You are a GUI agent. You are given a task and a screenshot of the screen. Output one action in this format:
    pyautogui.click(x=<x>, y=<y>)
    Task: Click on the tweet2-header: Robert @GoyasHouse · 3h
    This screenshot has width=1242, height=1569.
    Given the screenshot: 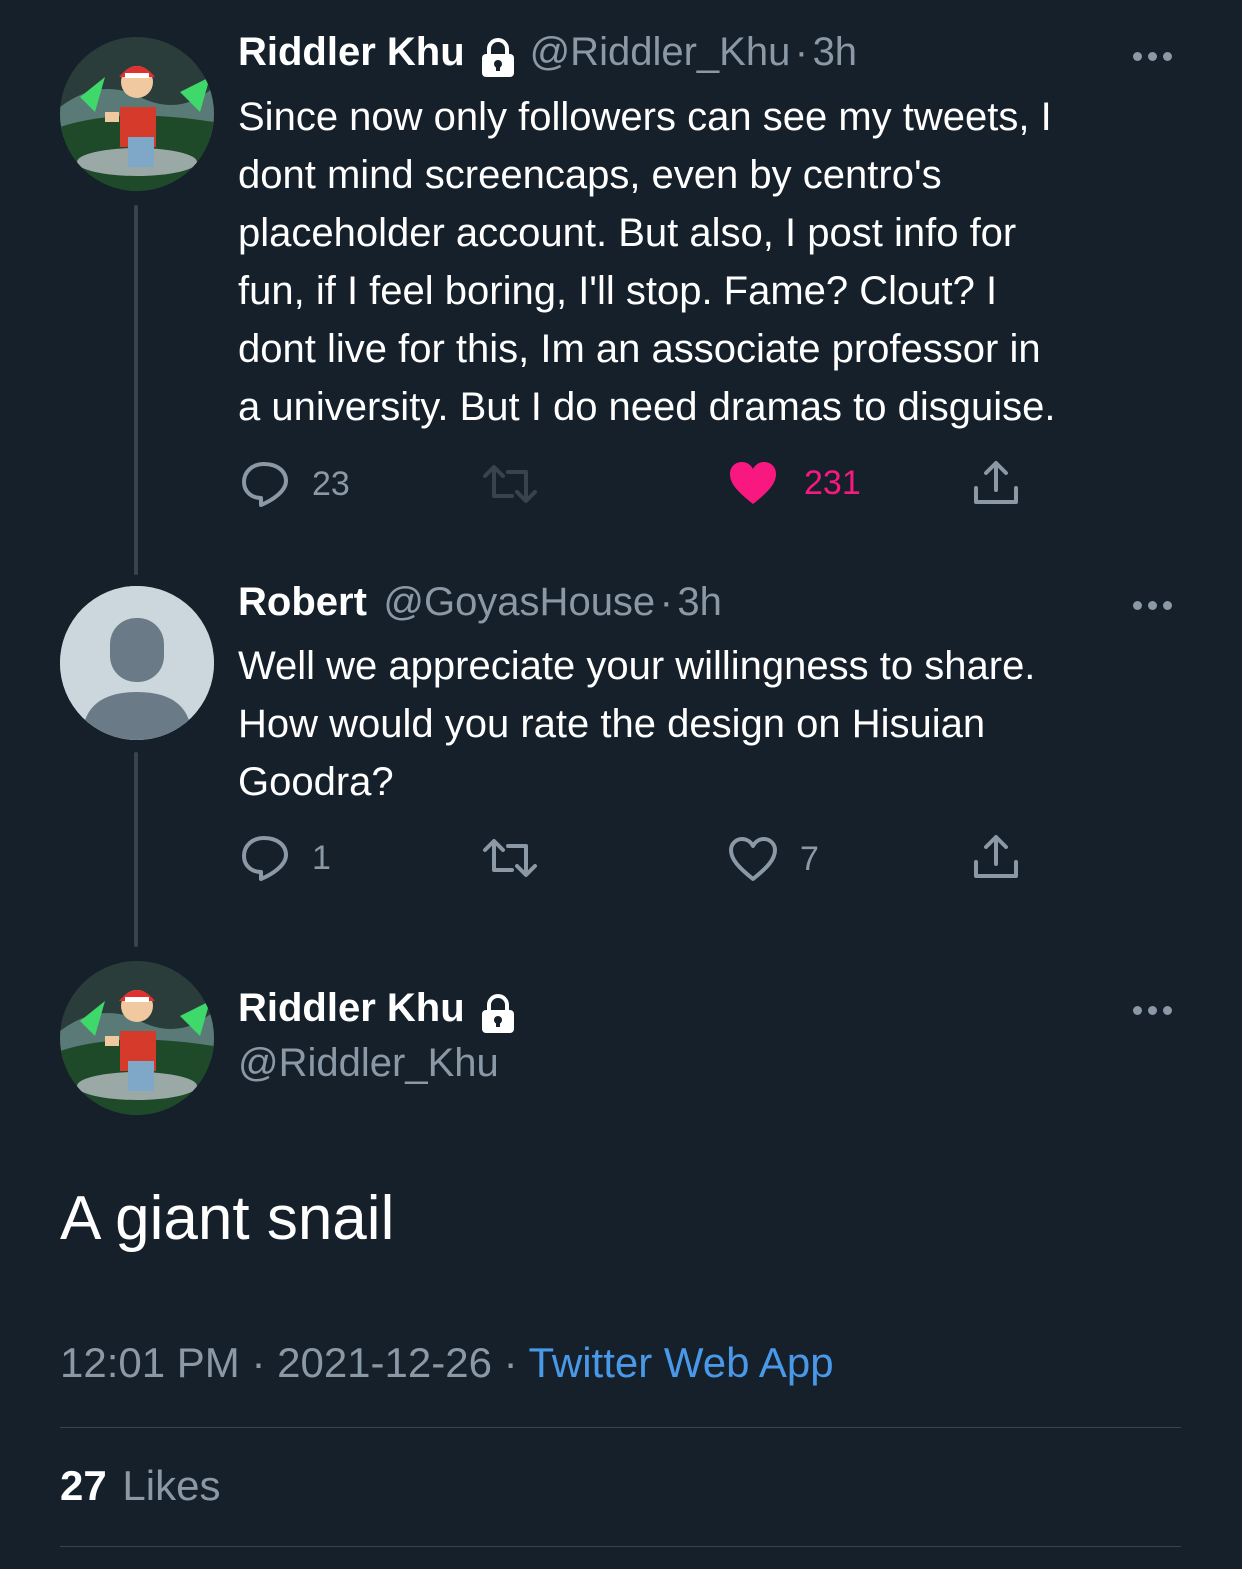 What is the action you would take?
    pyautogui.click(x=480, y=602)
    